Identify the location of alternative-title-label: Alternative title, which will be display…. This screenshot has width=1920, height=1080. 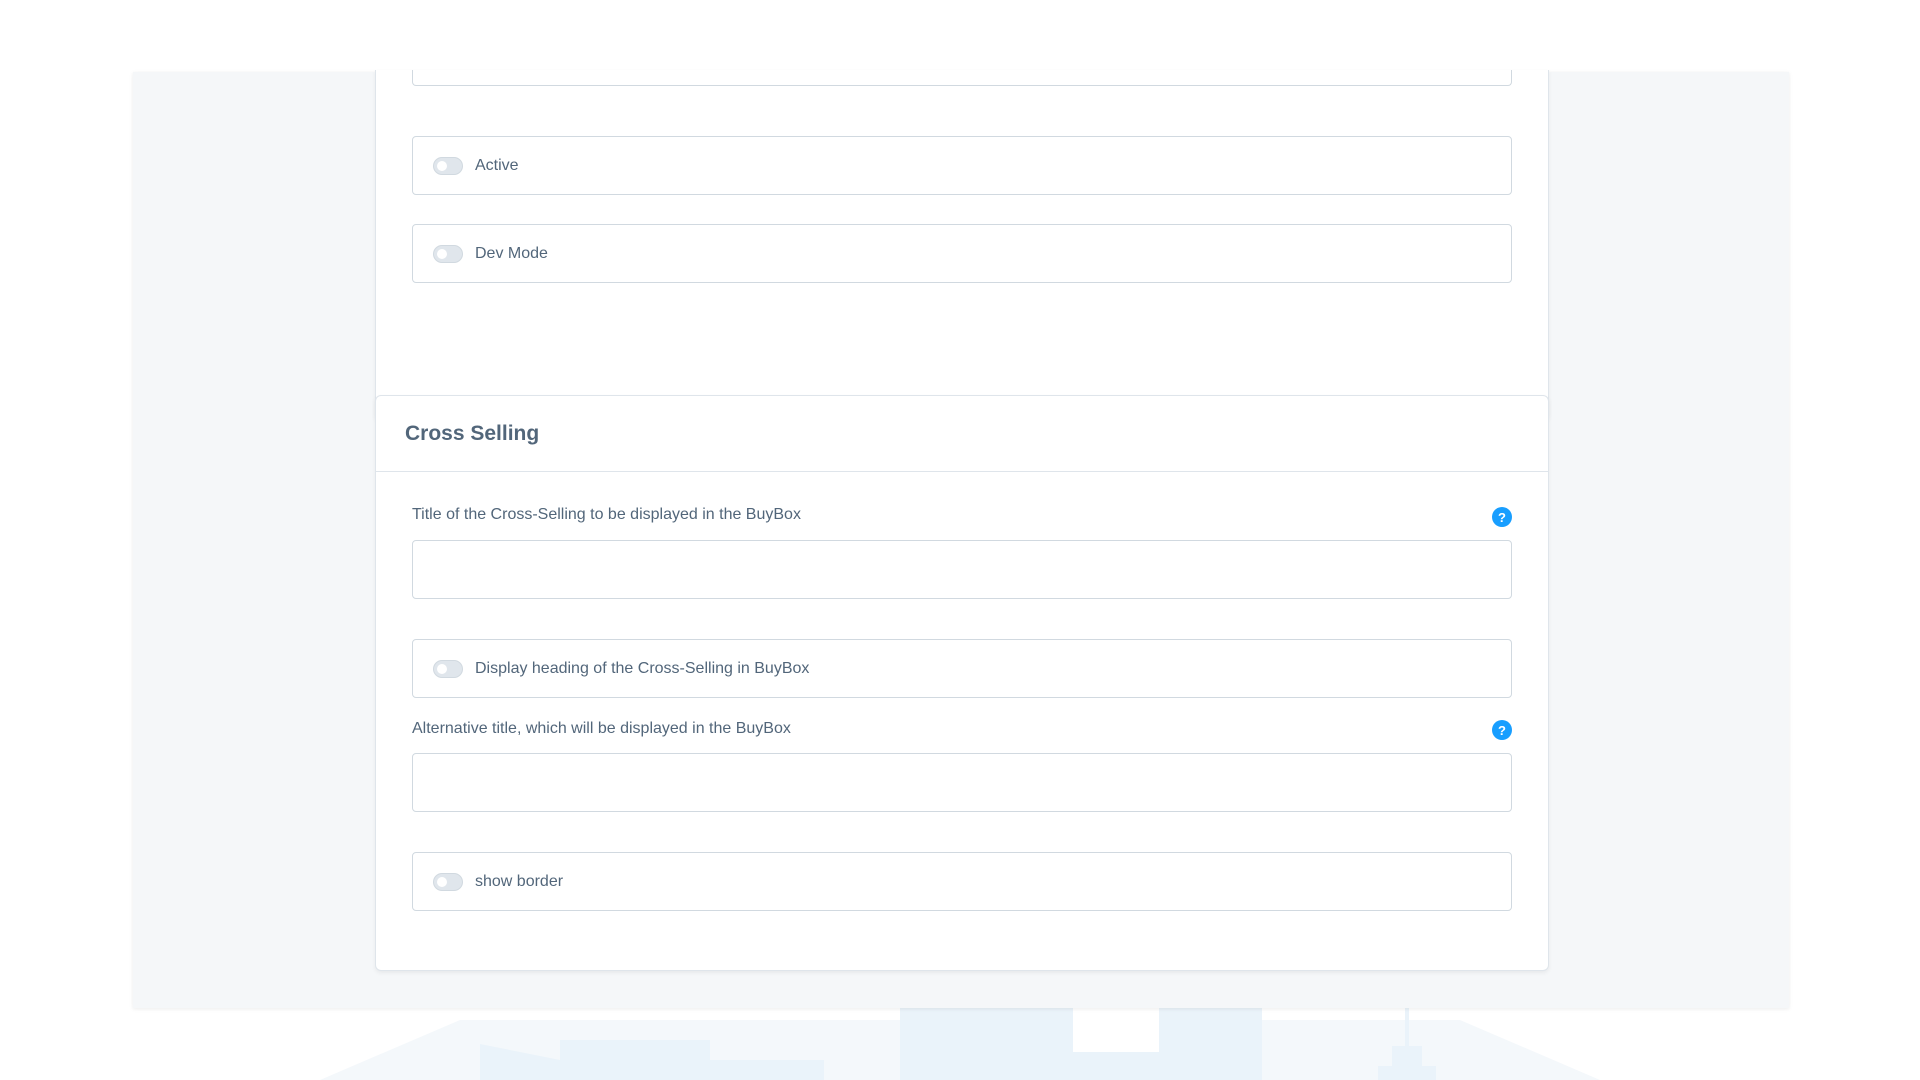
(601, 728).